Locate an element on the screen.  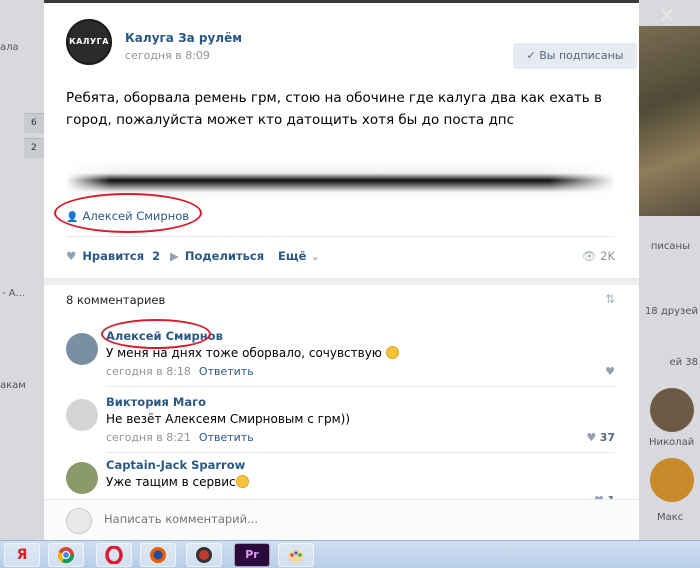
chrome-icon is located at coordinates (66, 555).